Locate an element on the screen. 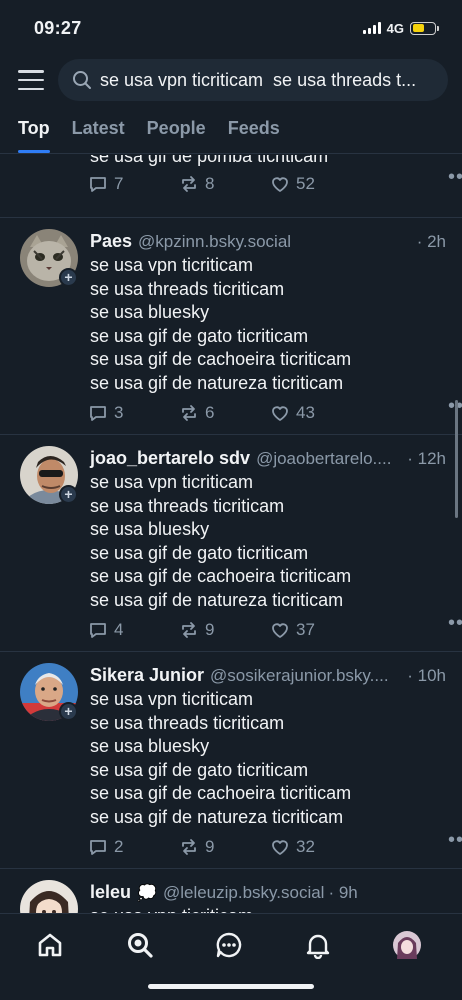  reply-button: 4 is located at coordinates (133, 630).